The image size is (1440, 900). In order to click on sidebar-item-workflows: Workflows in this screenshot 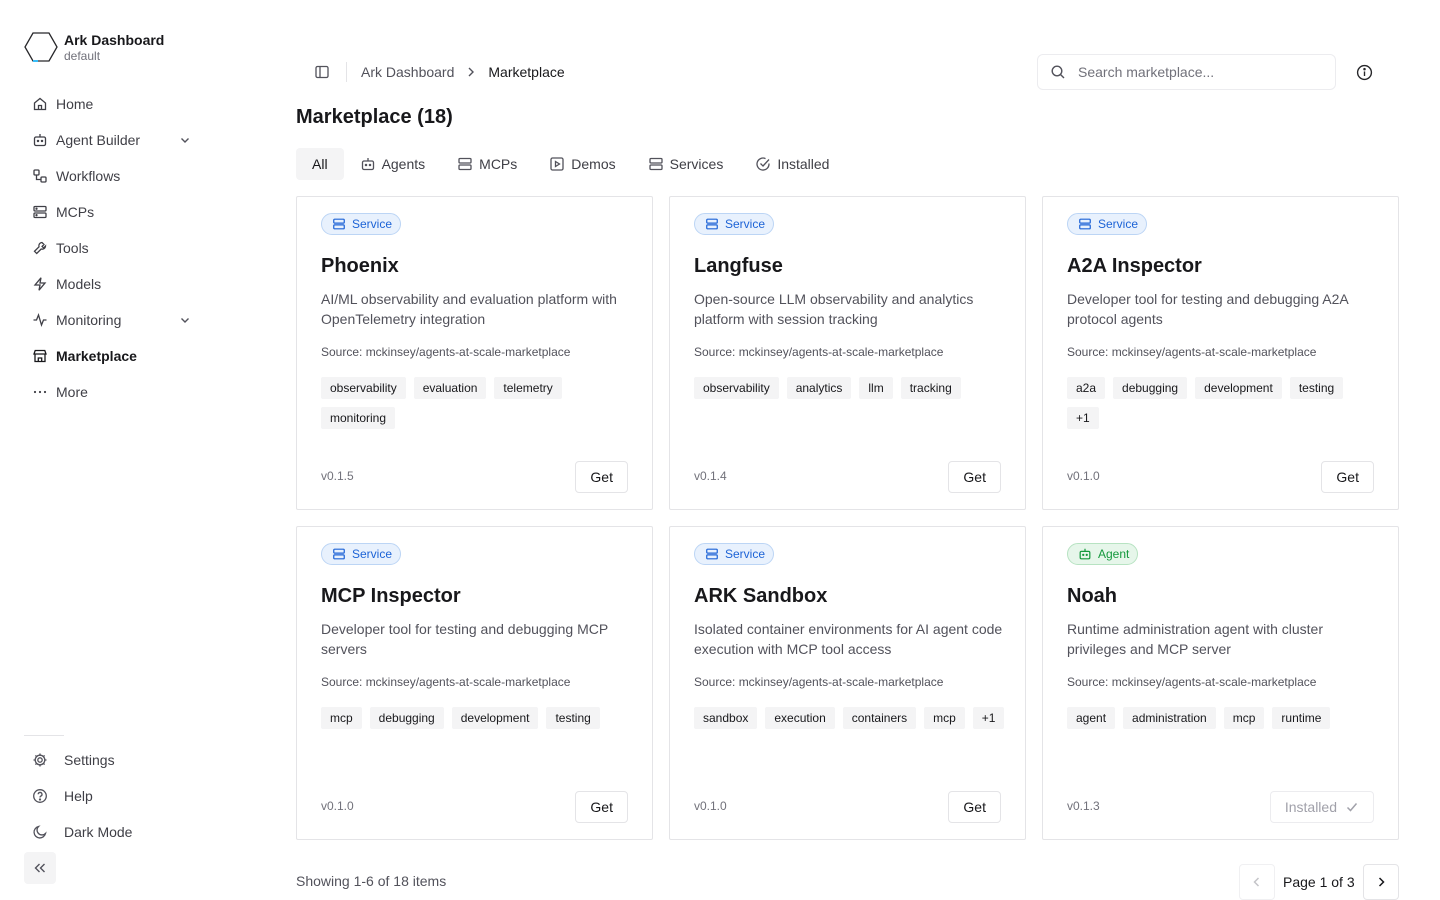, I will do `click(112, 176)`.